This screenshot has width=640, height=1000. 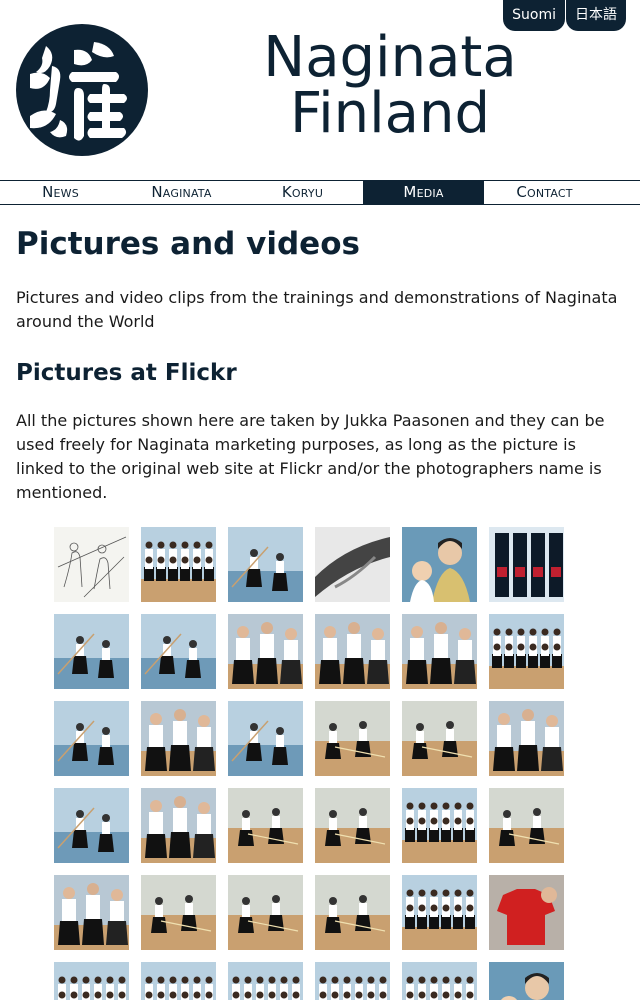 What do you see at coordinates (126, 373) in the screenshot?
I see `flickr-section-title: Pictures at Flickr` at bounding box center [126, 373].